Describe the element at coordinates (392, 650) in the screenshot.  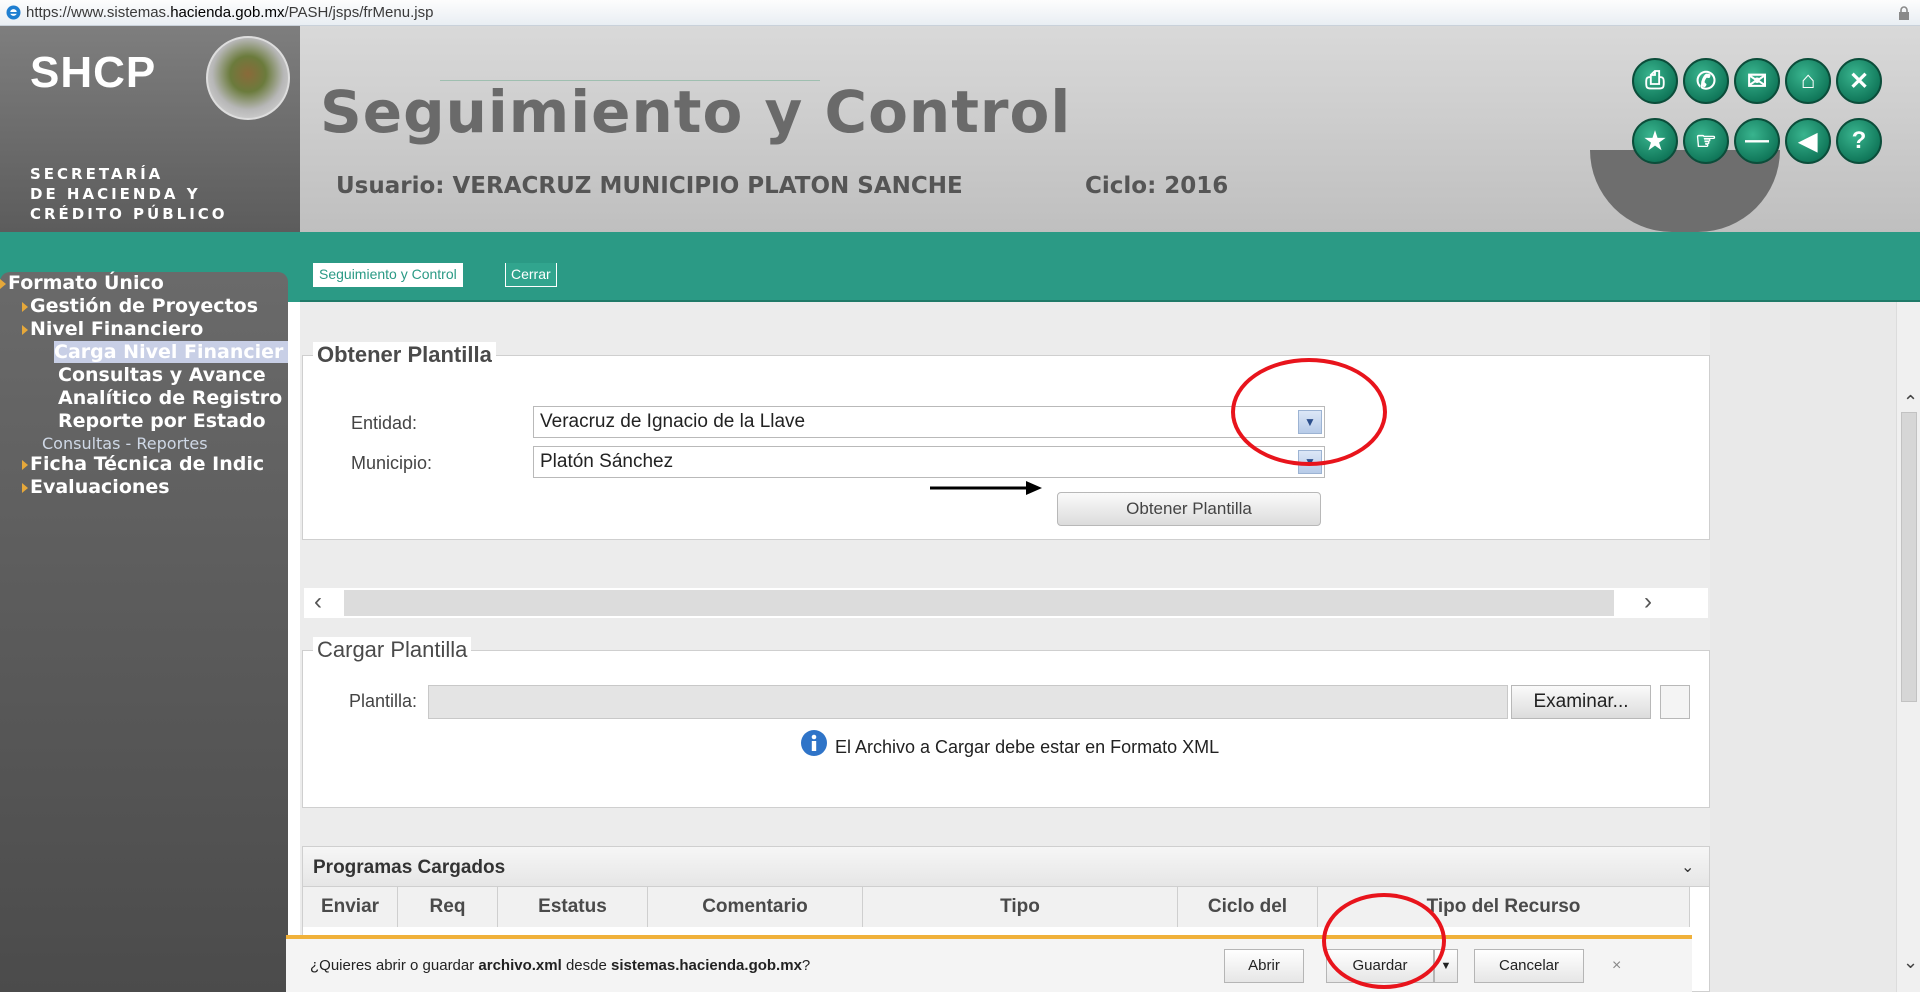
I see `cargar-plantilla-legend: Cargar Plantilla` at that location.